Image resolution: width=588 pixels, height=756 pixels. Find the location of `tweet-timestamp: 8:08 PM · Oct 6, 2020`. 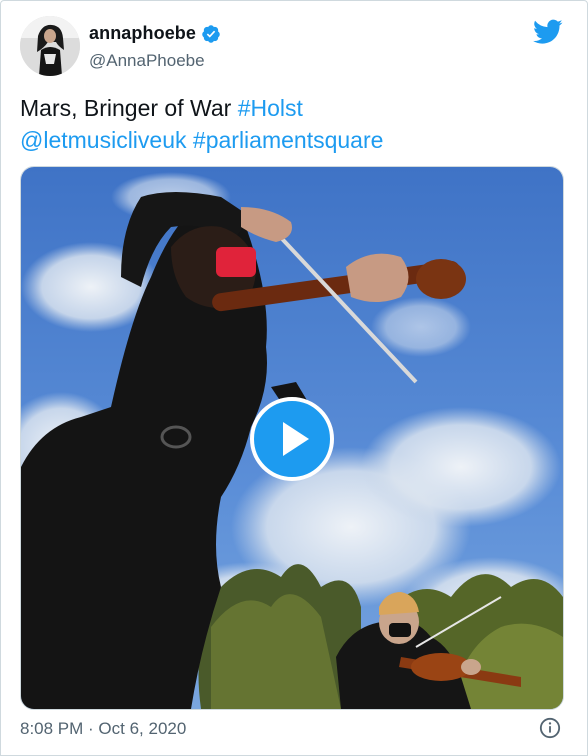

tweet-timestamp: 8:08 PM · Oct 6, 2020 is located at coordinates (103, 729).